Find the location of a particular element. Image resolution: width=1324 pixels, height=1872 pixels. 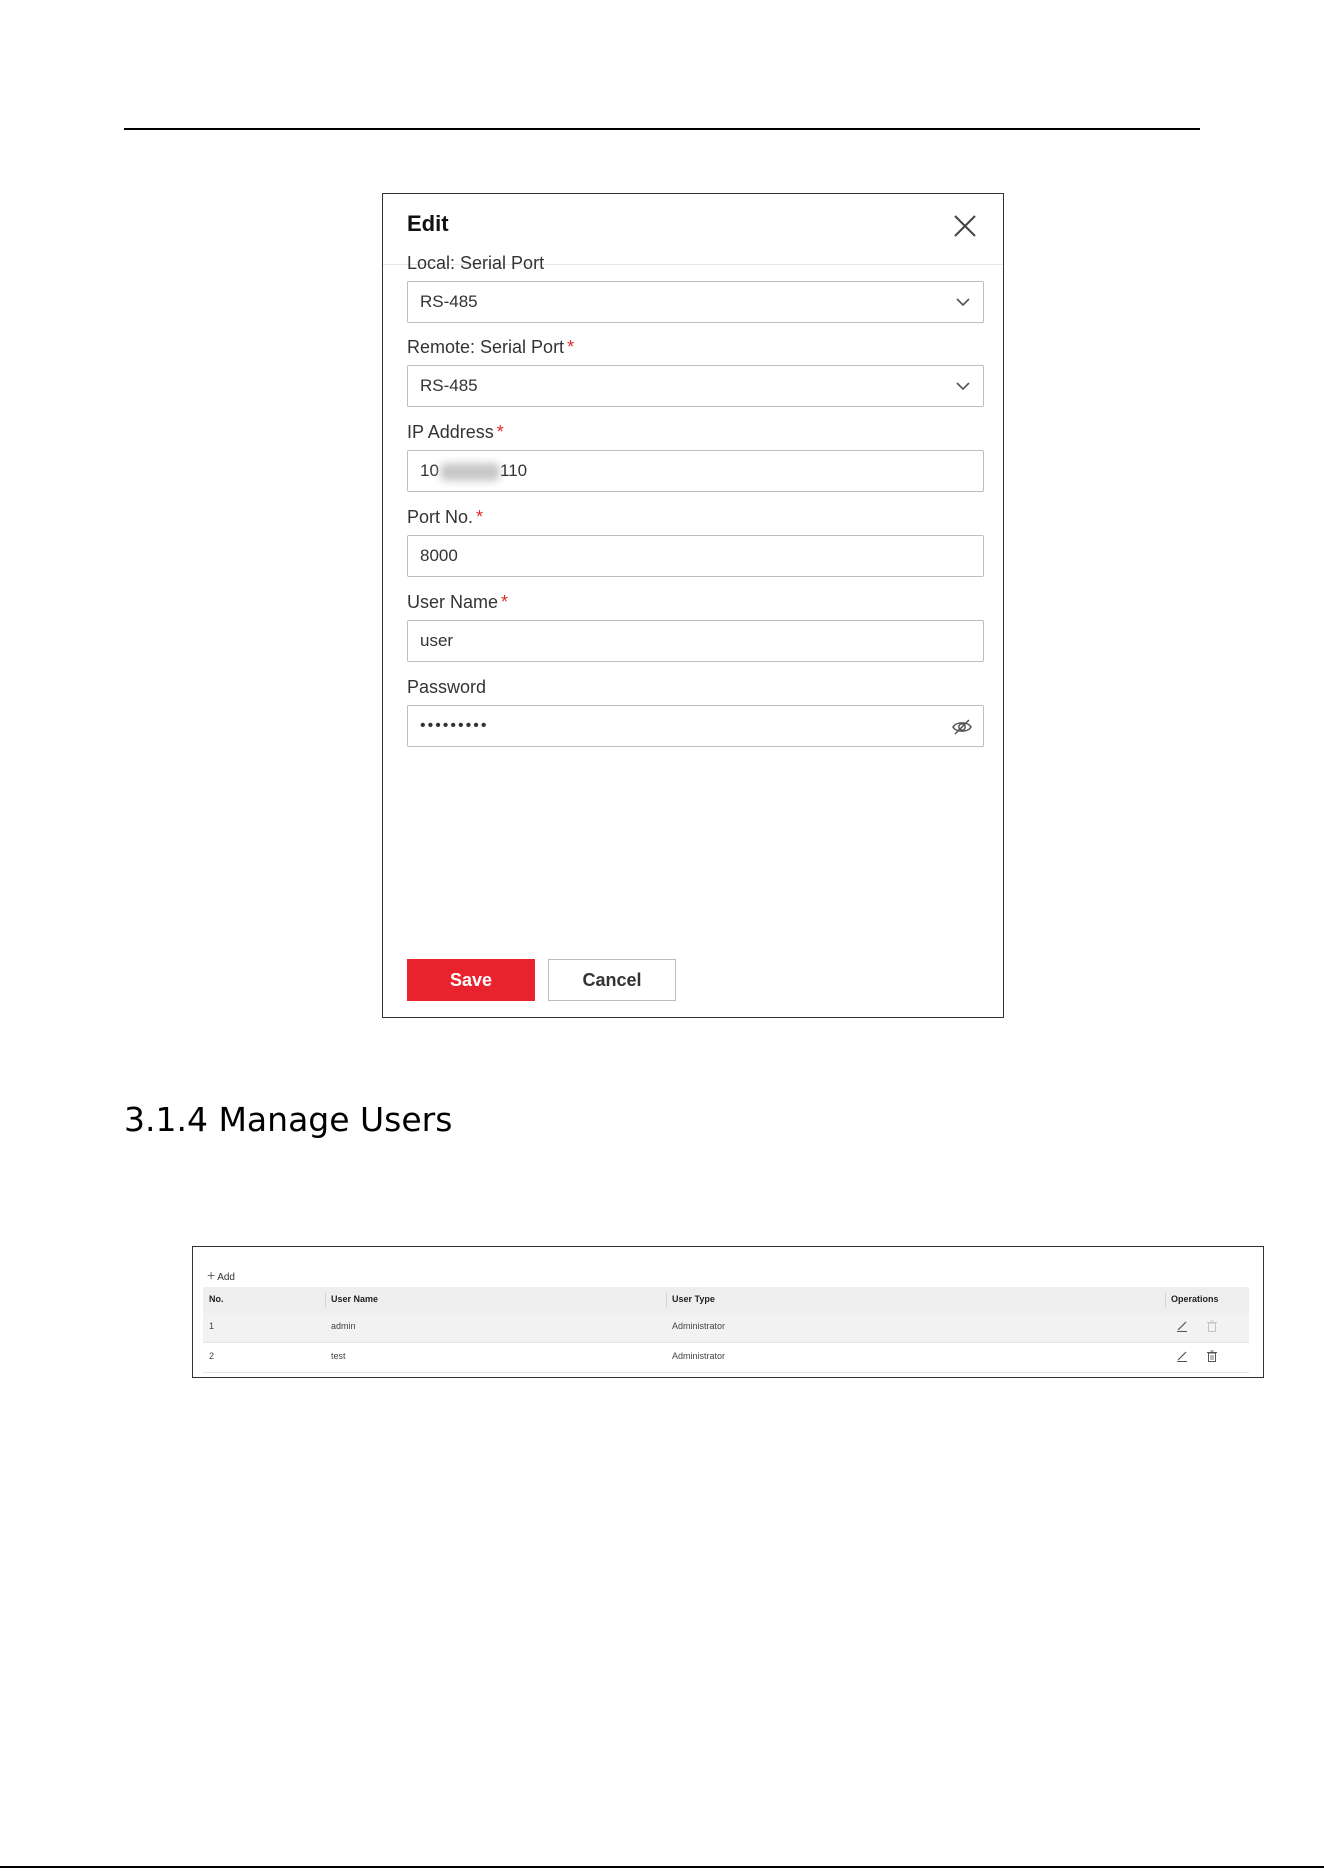

delete-icon is located at coordinates (1212, 1356).